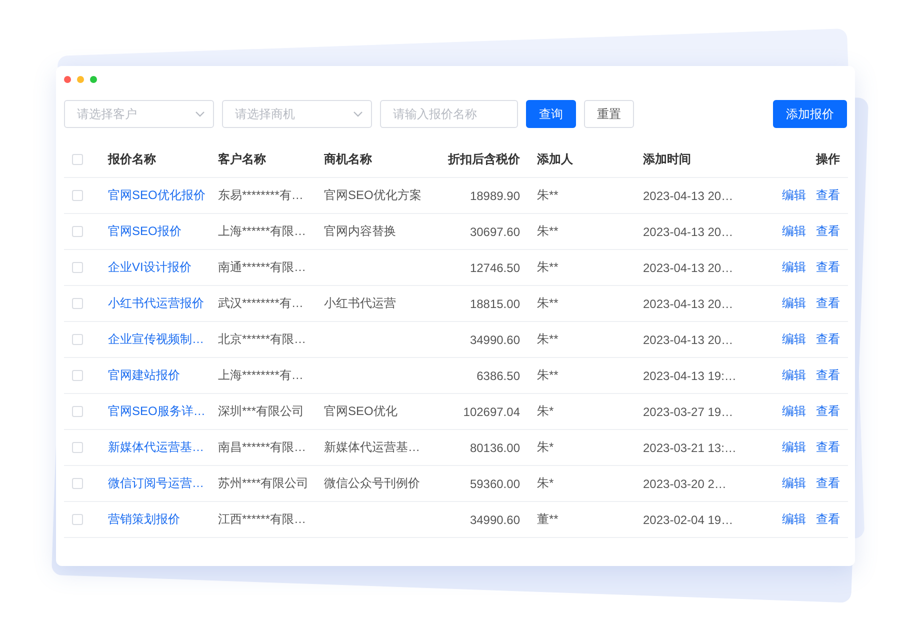 The width and height of the screenshot is (911, 633). What do you see at coordinates (150, 267) in the screenshot?
I see `quote-name-link: 企业VI设计报价` at bounding box center [150, 267].